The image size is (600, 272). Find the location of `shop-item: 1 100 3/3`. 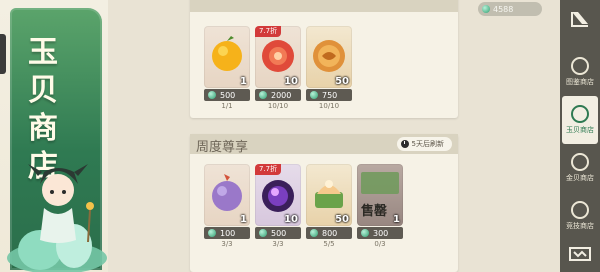

shop-item: 1 100 3/3 is located at coordinates (227, 206).